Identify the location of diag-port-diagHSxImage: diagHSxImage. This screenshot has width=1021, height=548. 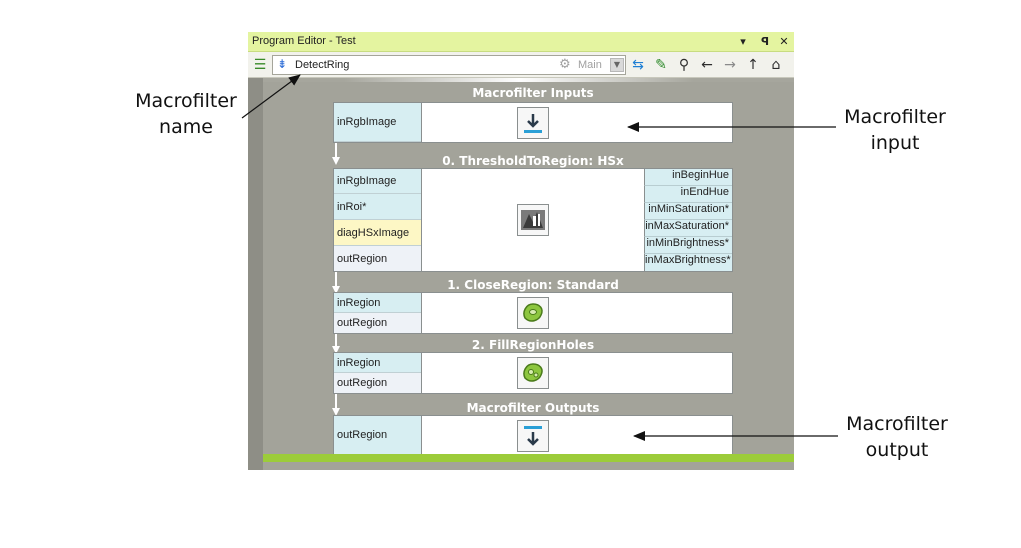
(377, 233).